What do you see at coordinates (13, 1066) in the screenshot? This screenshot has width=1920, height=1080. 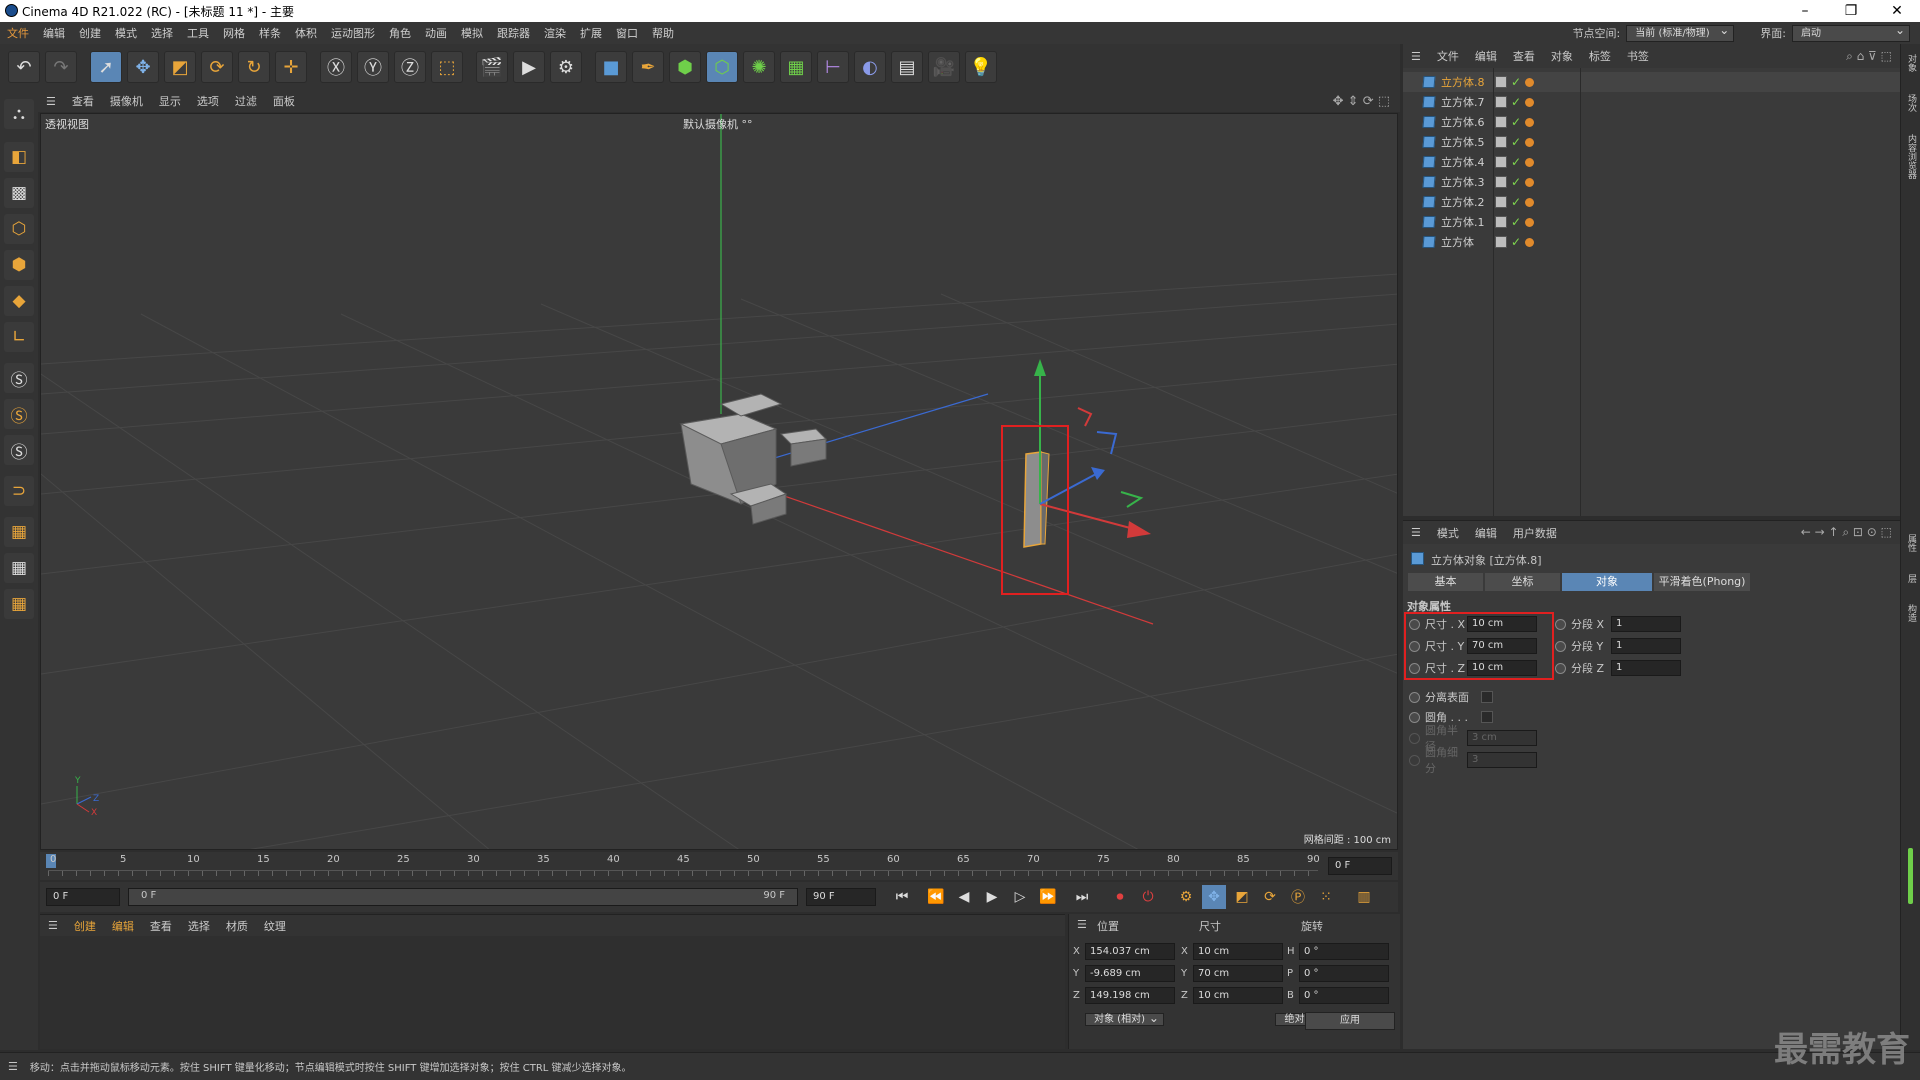 I see `status-menu-icon: ☰` at bounding box center [13, 1066].